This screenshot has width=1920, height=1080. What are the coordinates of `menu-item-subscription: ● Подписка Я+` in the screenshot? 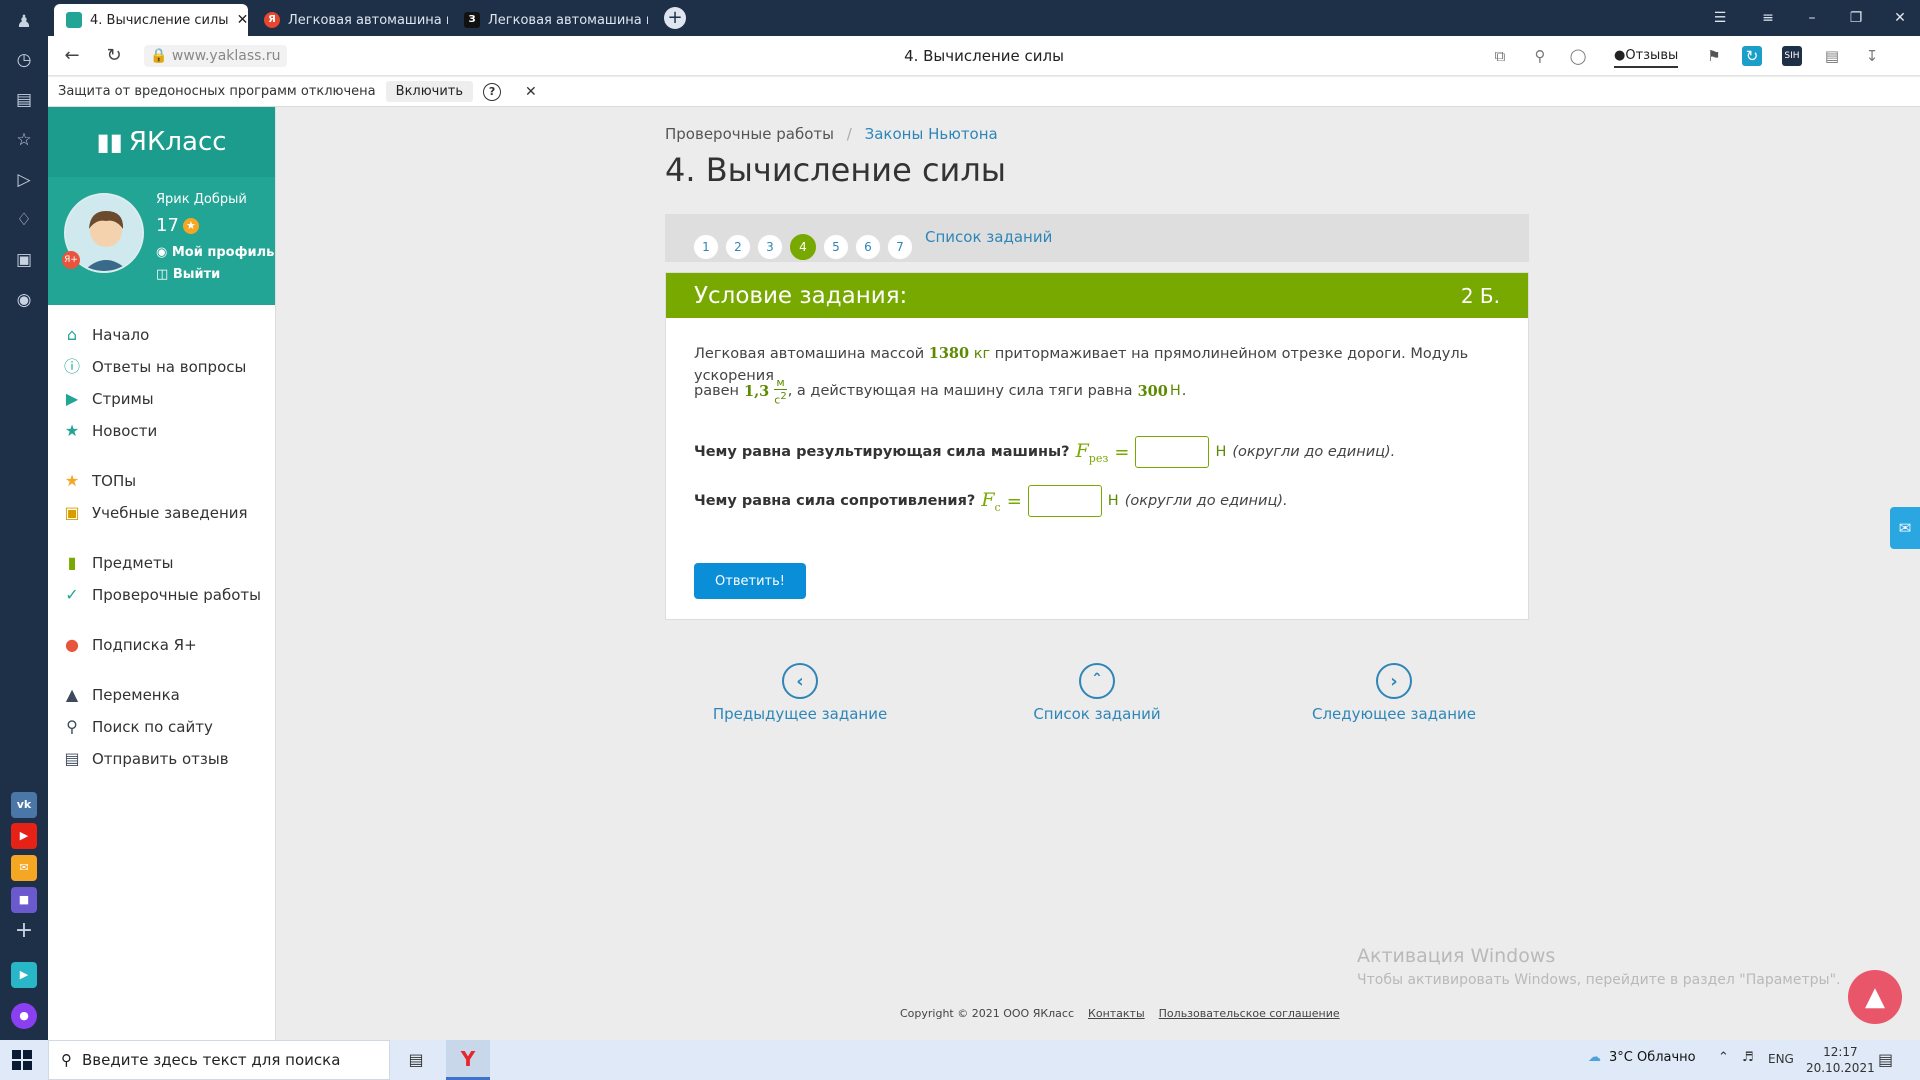 It's located at (129, 645).